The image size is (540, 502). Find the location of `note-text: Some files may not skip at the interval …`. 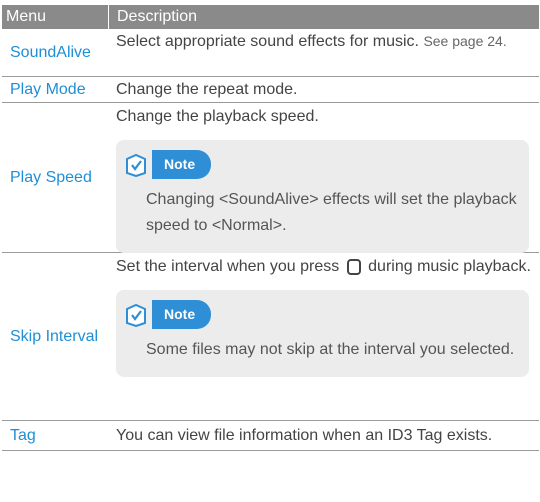

note-text: Some files may not skip at the interval … is located at coordinates (330, 349).